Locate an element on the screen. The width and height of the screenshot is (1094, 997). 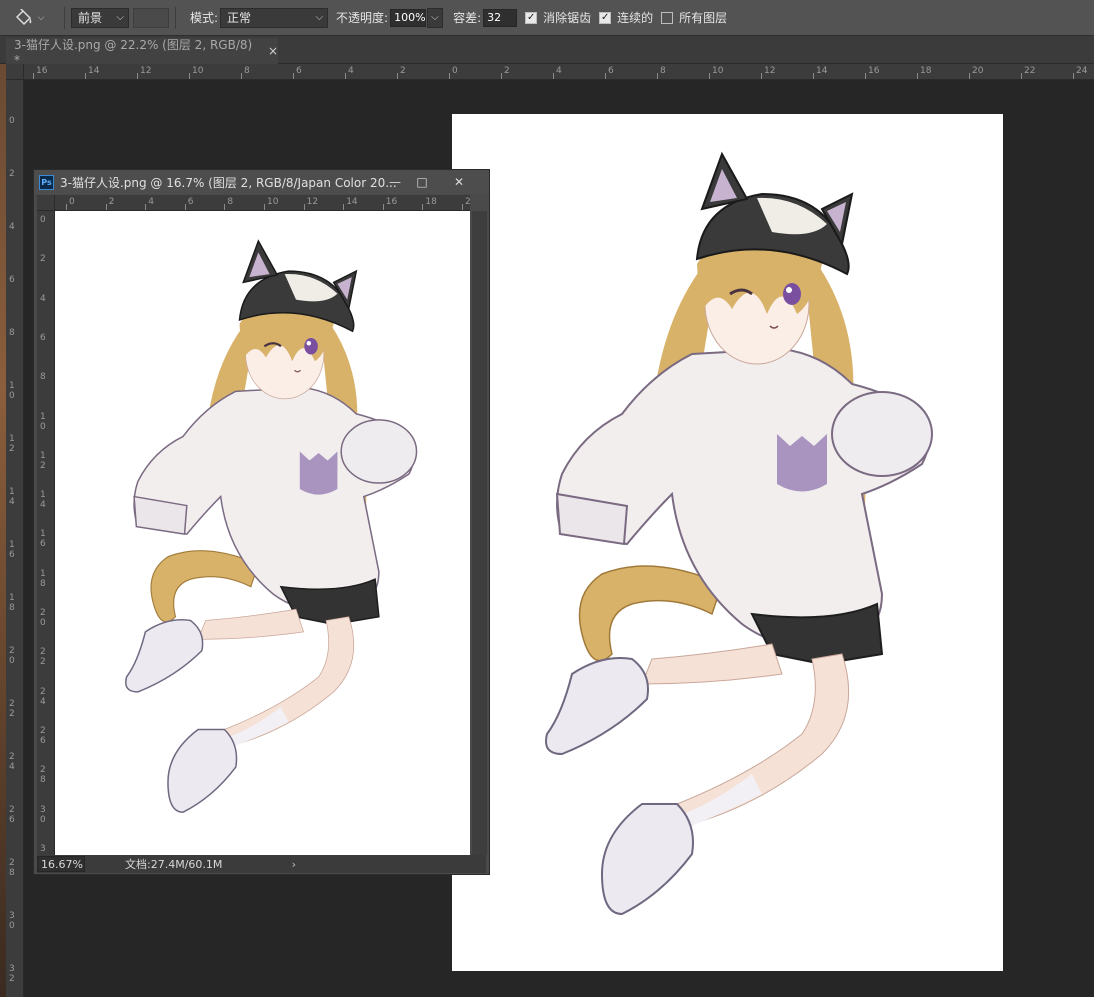
contiguous-label: 连续的 is located at coordinates (635, 18).